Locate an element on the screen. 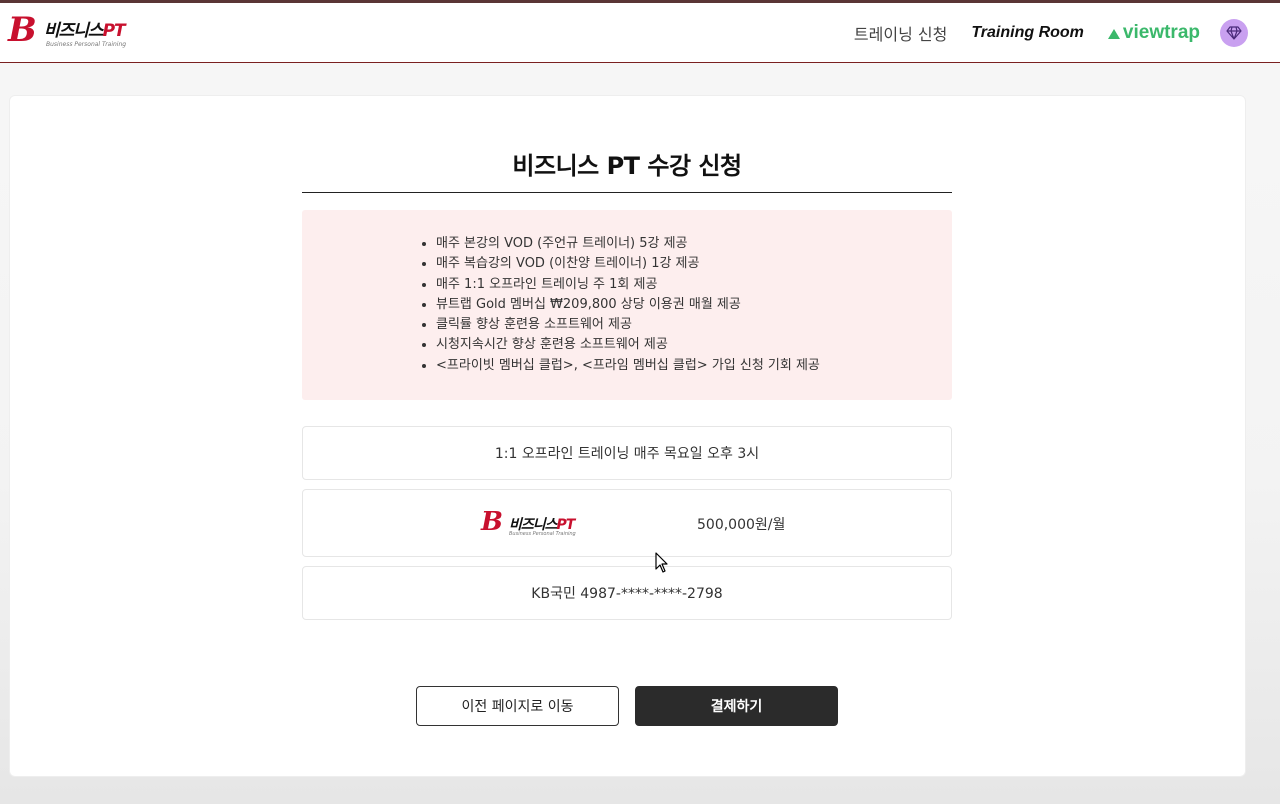  benefit-item: 시청지속시간 향상 훈련용 소프트웨어 제공 is located at coordinates (628, 345).